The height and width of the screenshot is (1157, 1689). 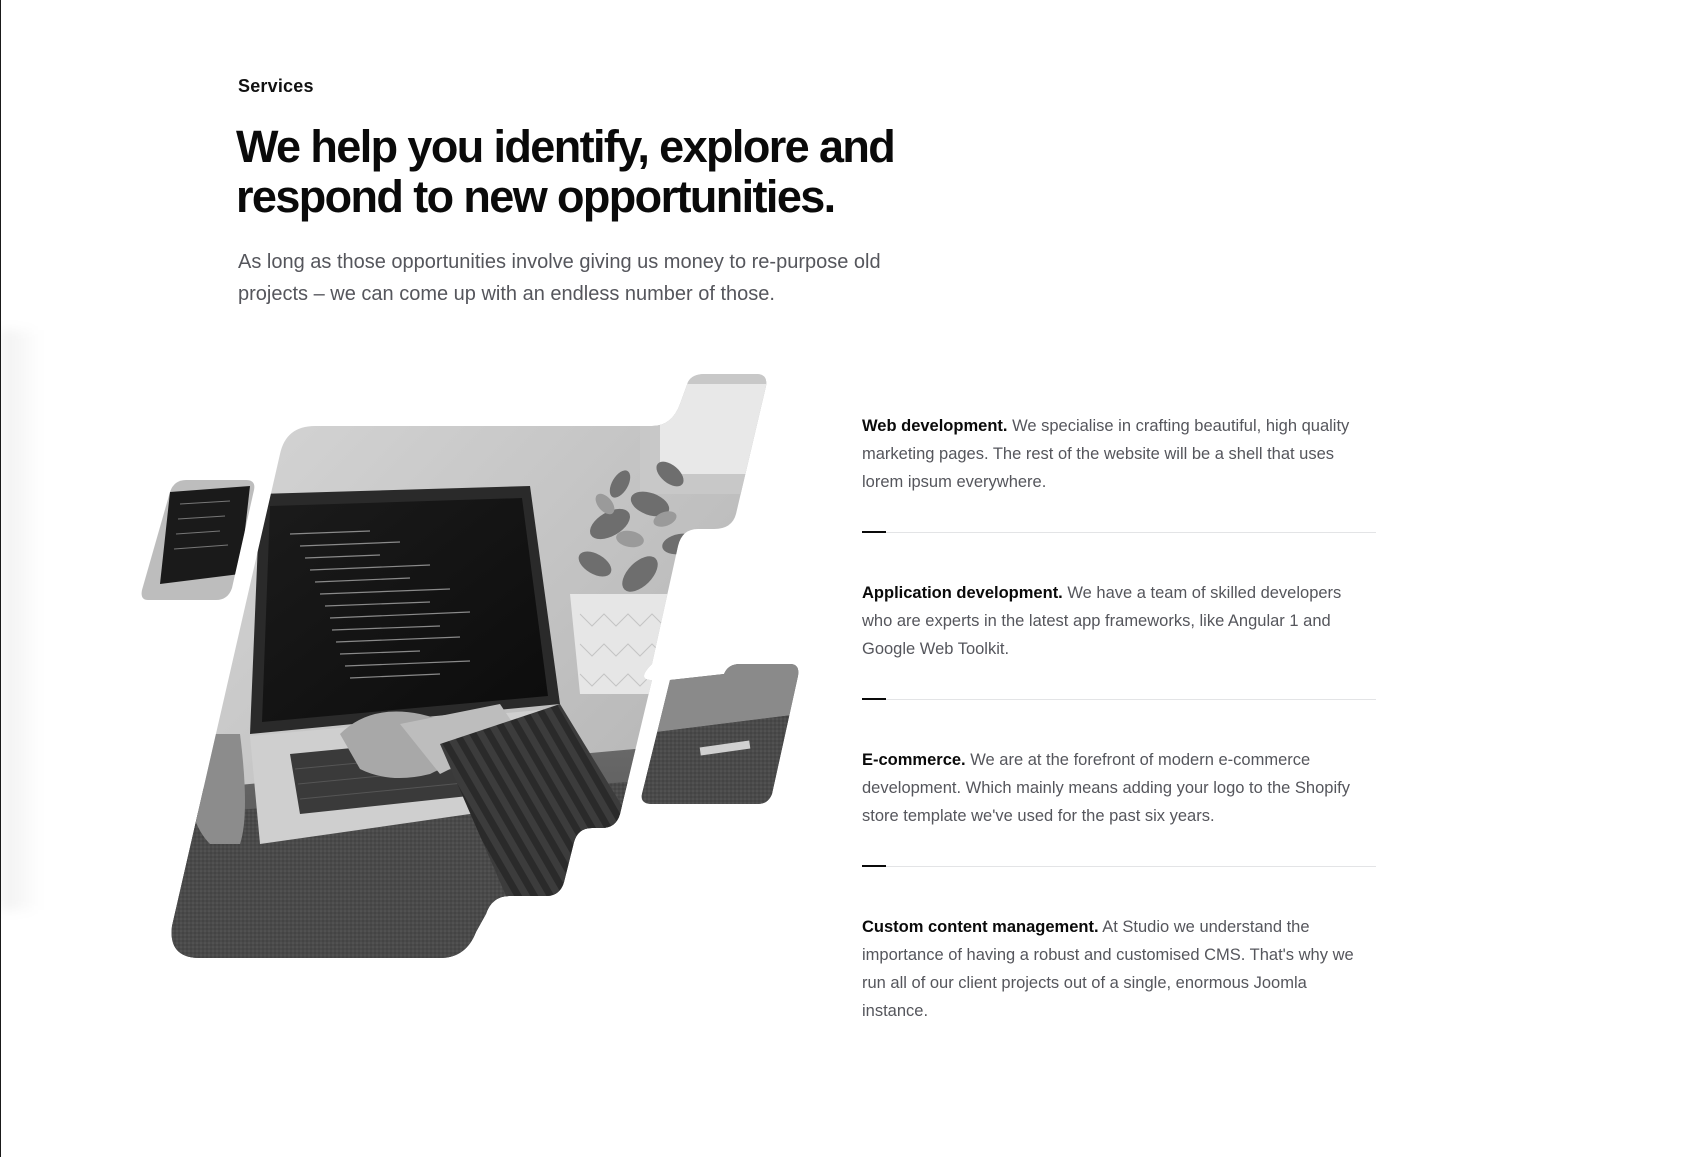 What do you see at coordinates (935, 426) in the screenshot?
I see `service-title: Web development.` at bounding box center [935, 426].